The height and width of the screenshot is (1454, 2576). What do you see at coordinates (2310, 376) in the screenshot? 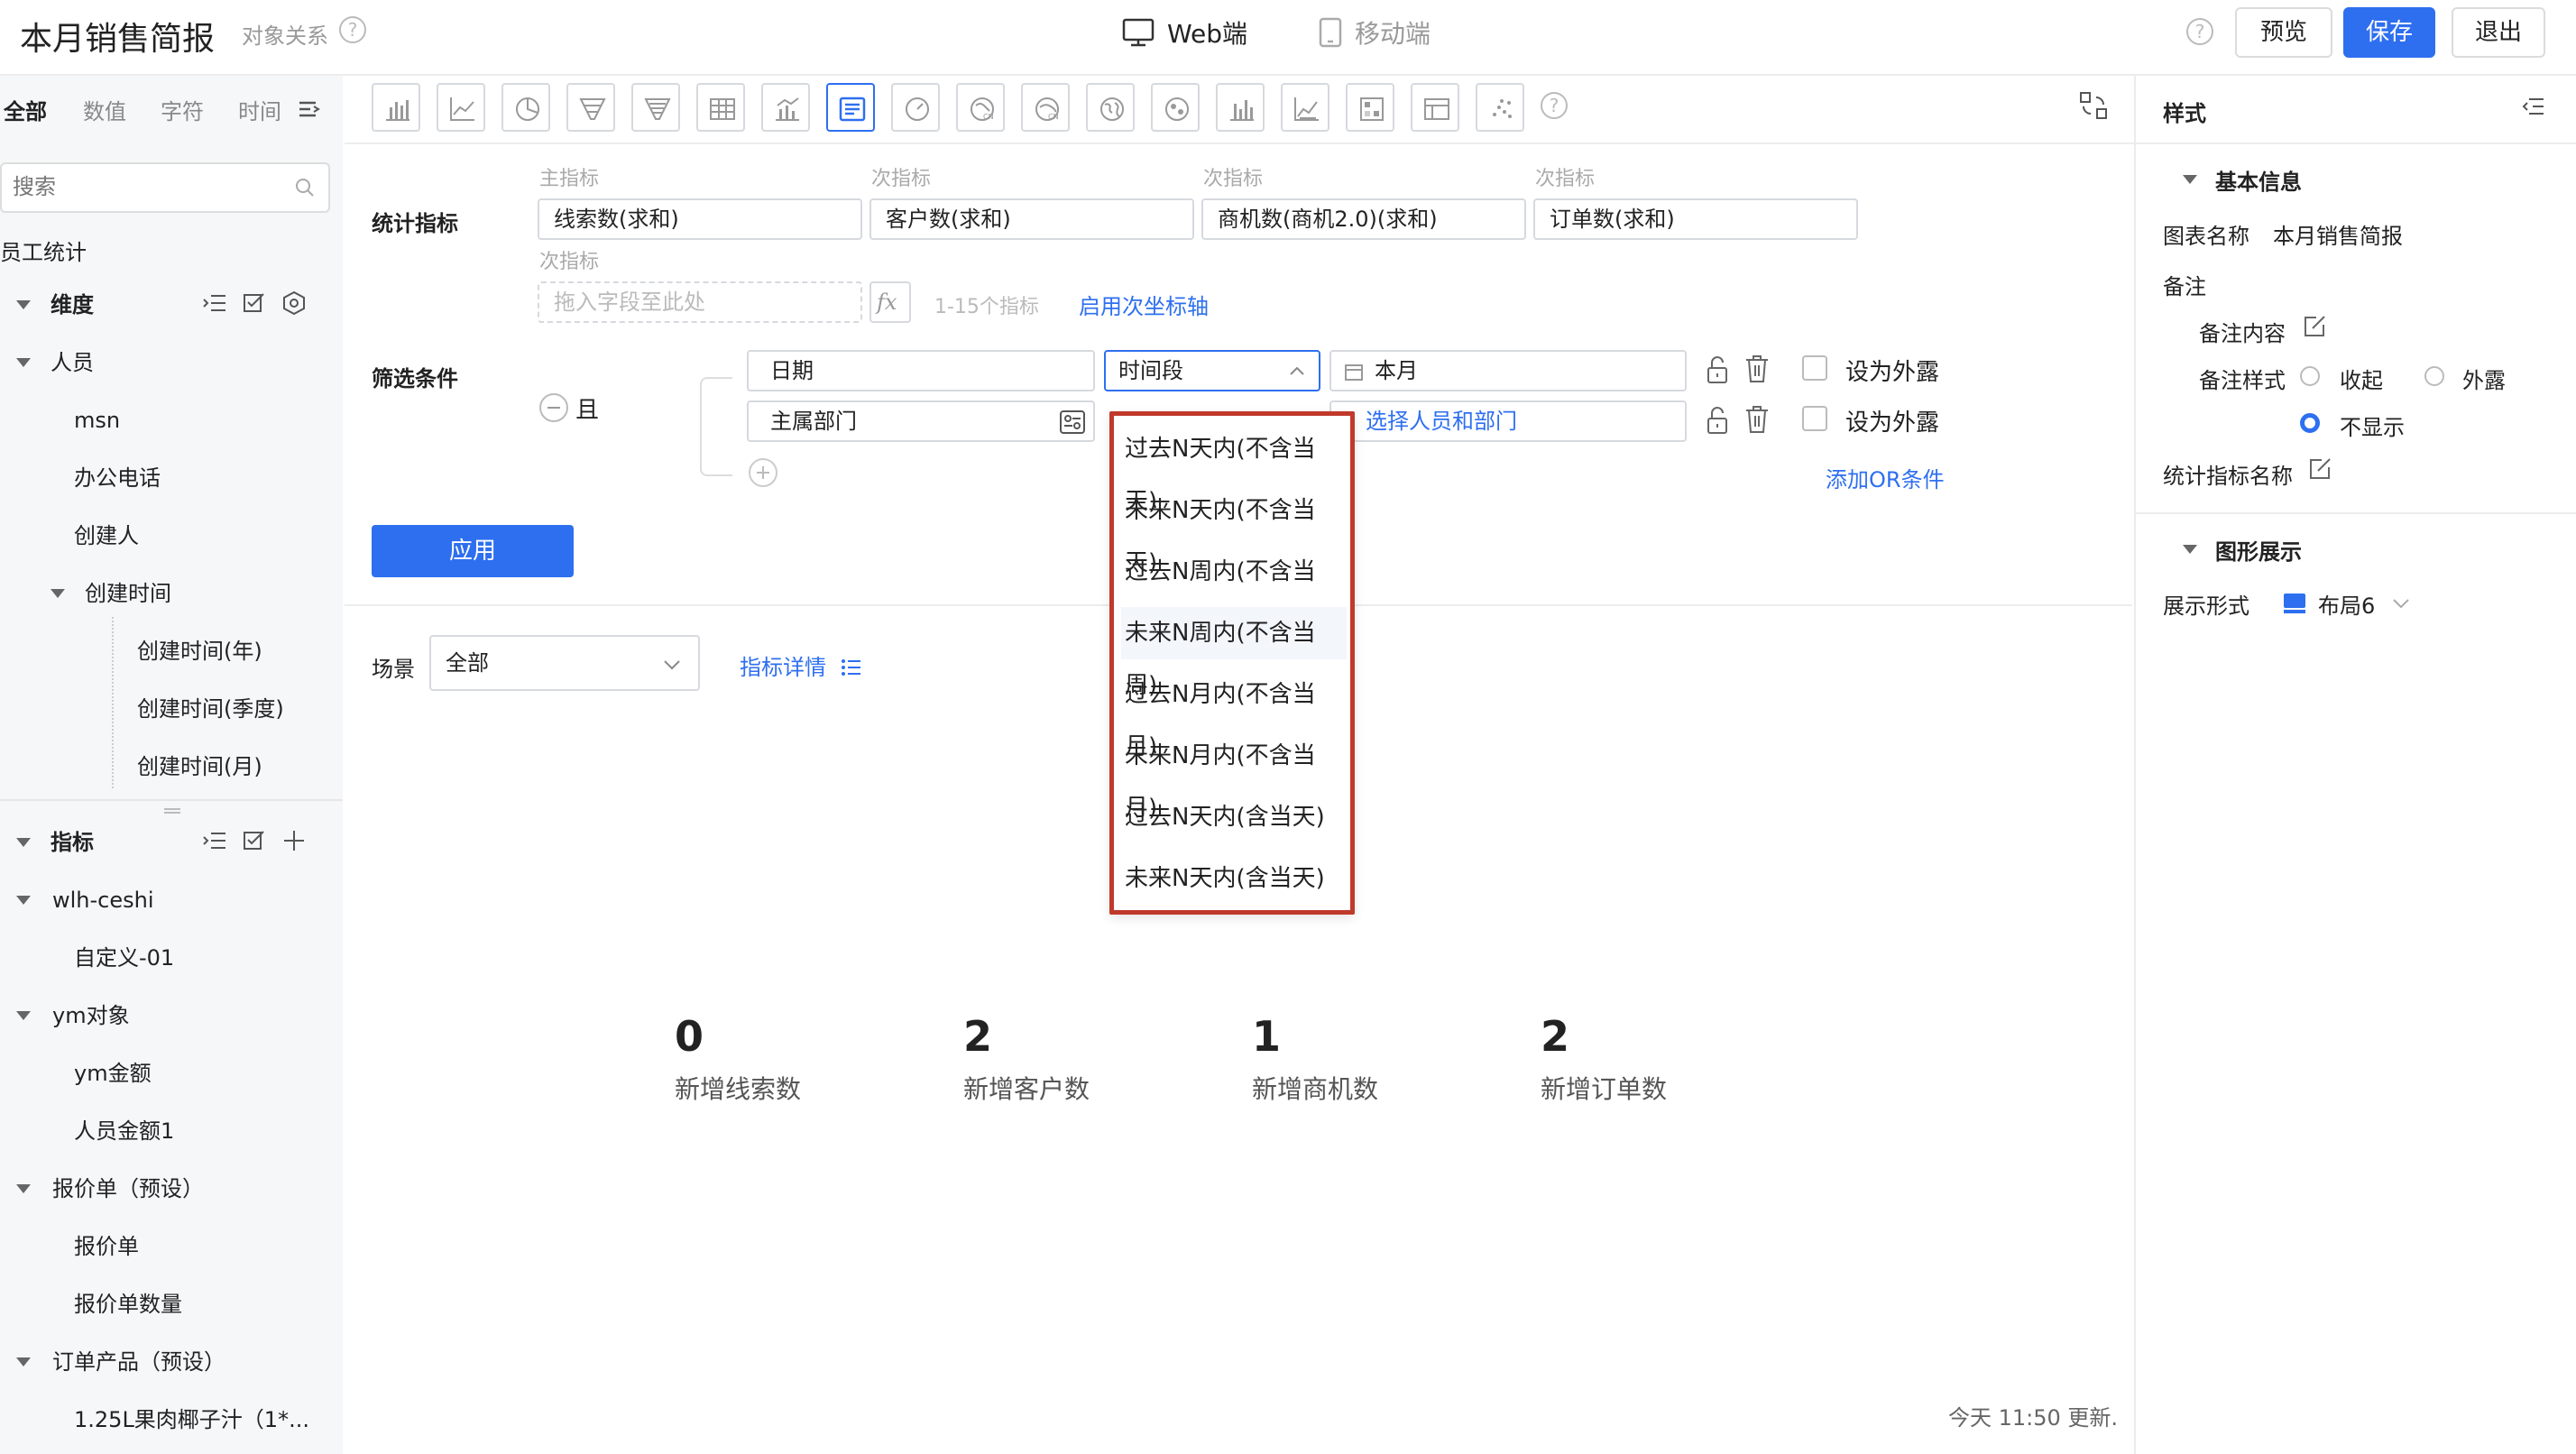
I see `radio-collapse` at bounding box center [2310, 376].